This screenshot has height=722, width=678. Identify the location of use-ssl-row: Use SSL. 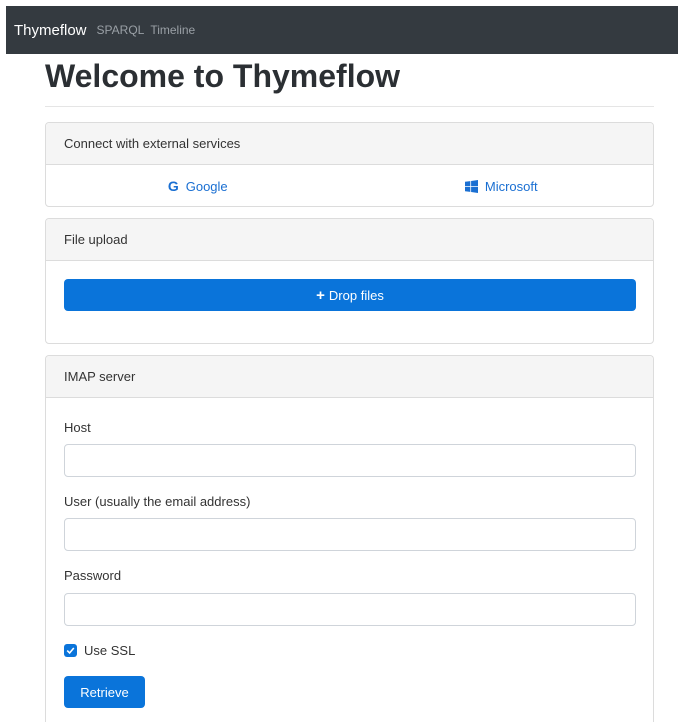
(99, 650).